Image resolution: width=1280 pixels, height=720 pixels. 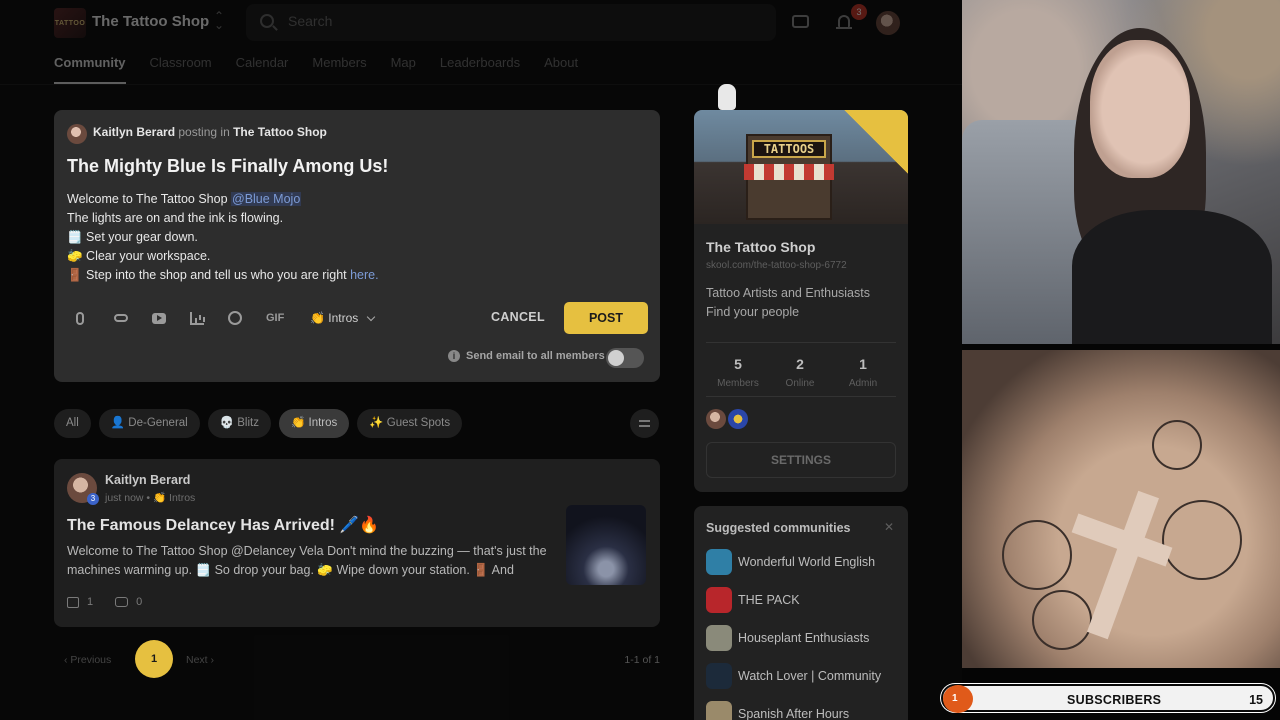 What do you see at coordinates (70, 23) in the screenshot?
I see `community-logo: TATTOO` at bounding box center [70, 23].